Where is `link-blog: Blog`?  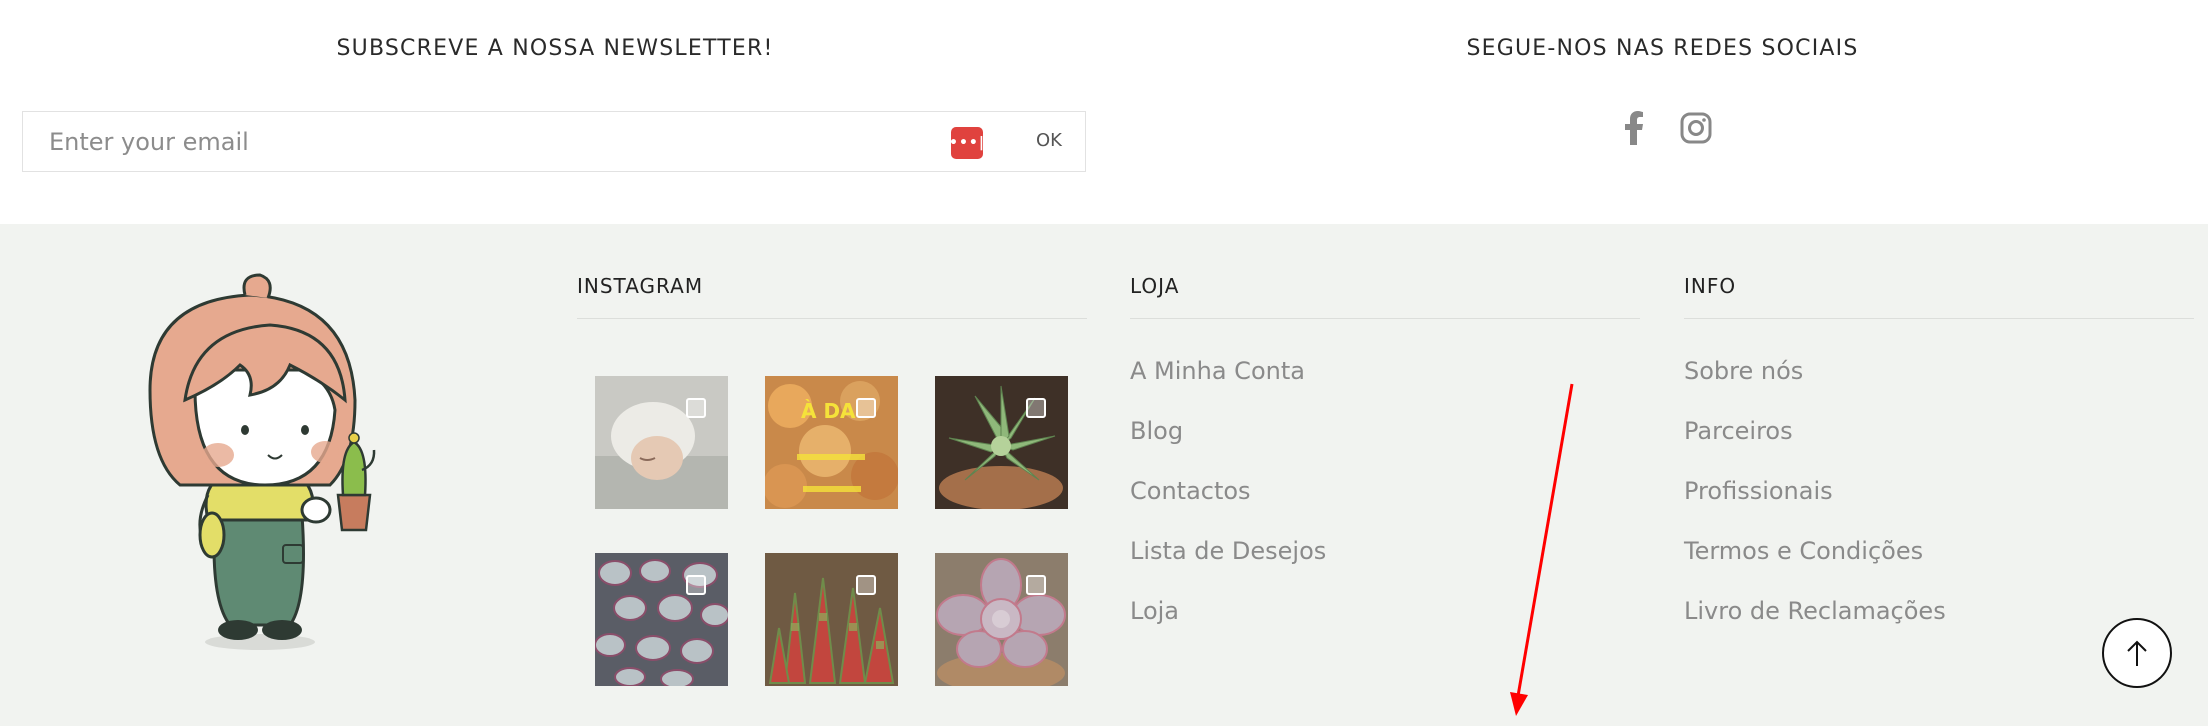 link-blog: Blog is located at coordinates (1156, 431).